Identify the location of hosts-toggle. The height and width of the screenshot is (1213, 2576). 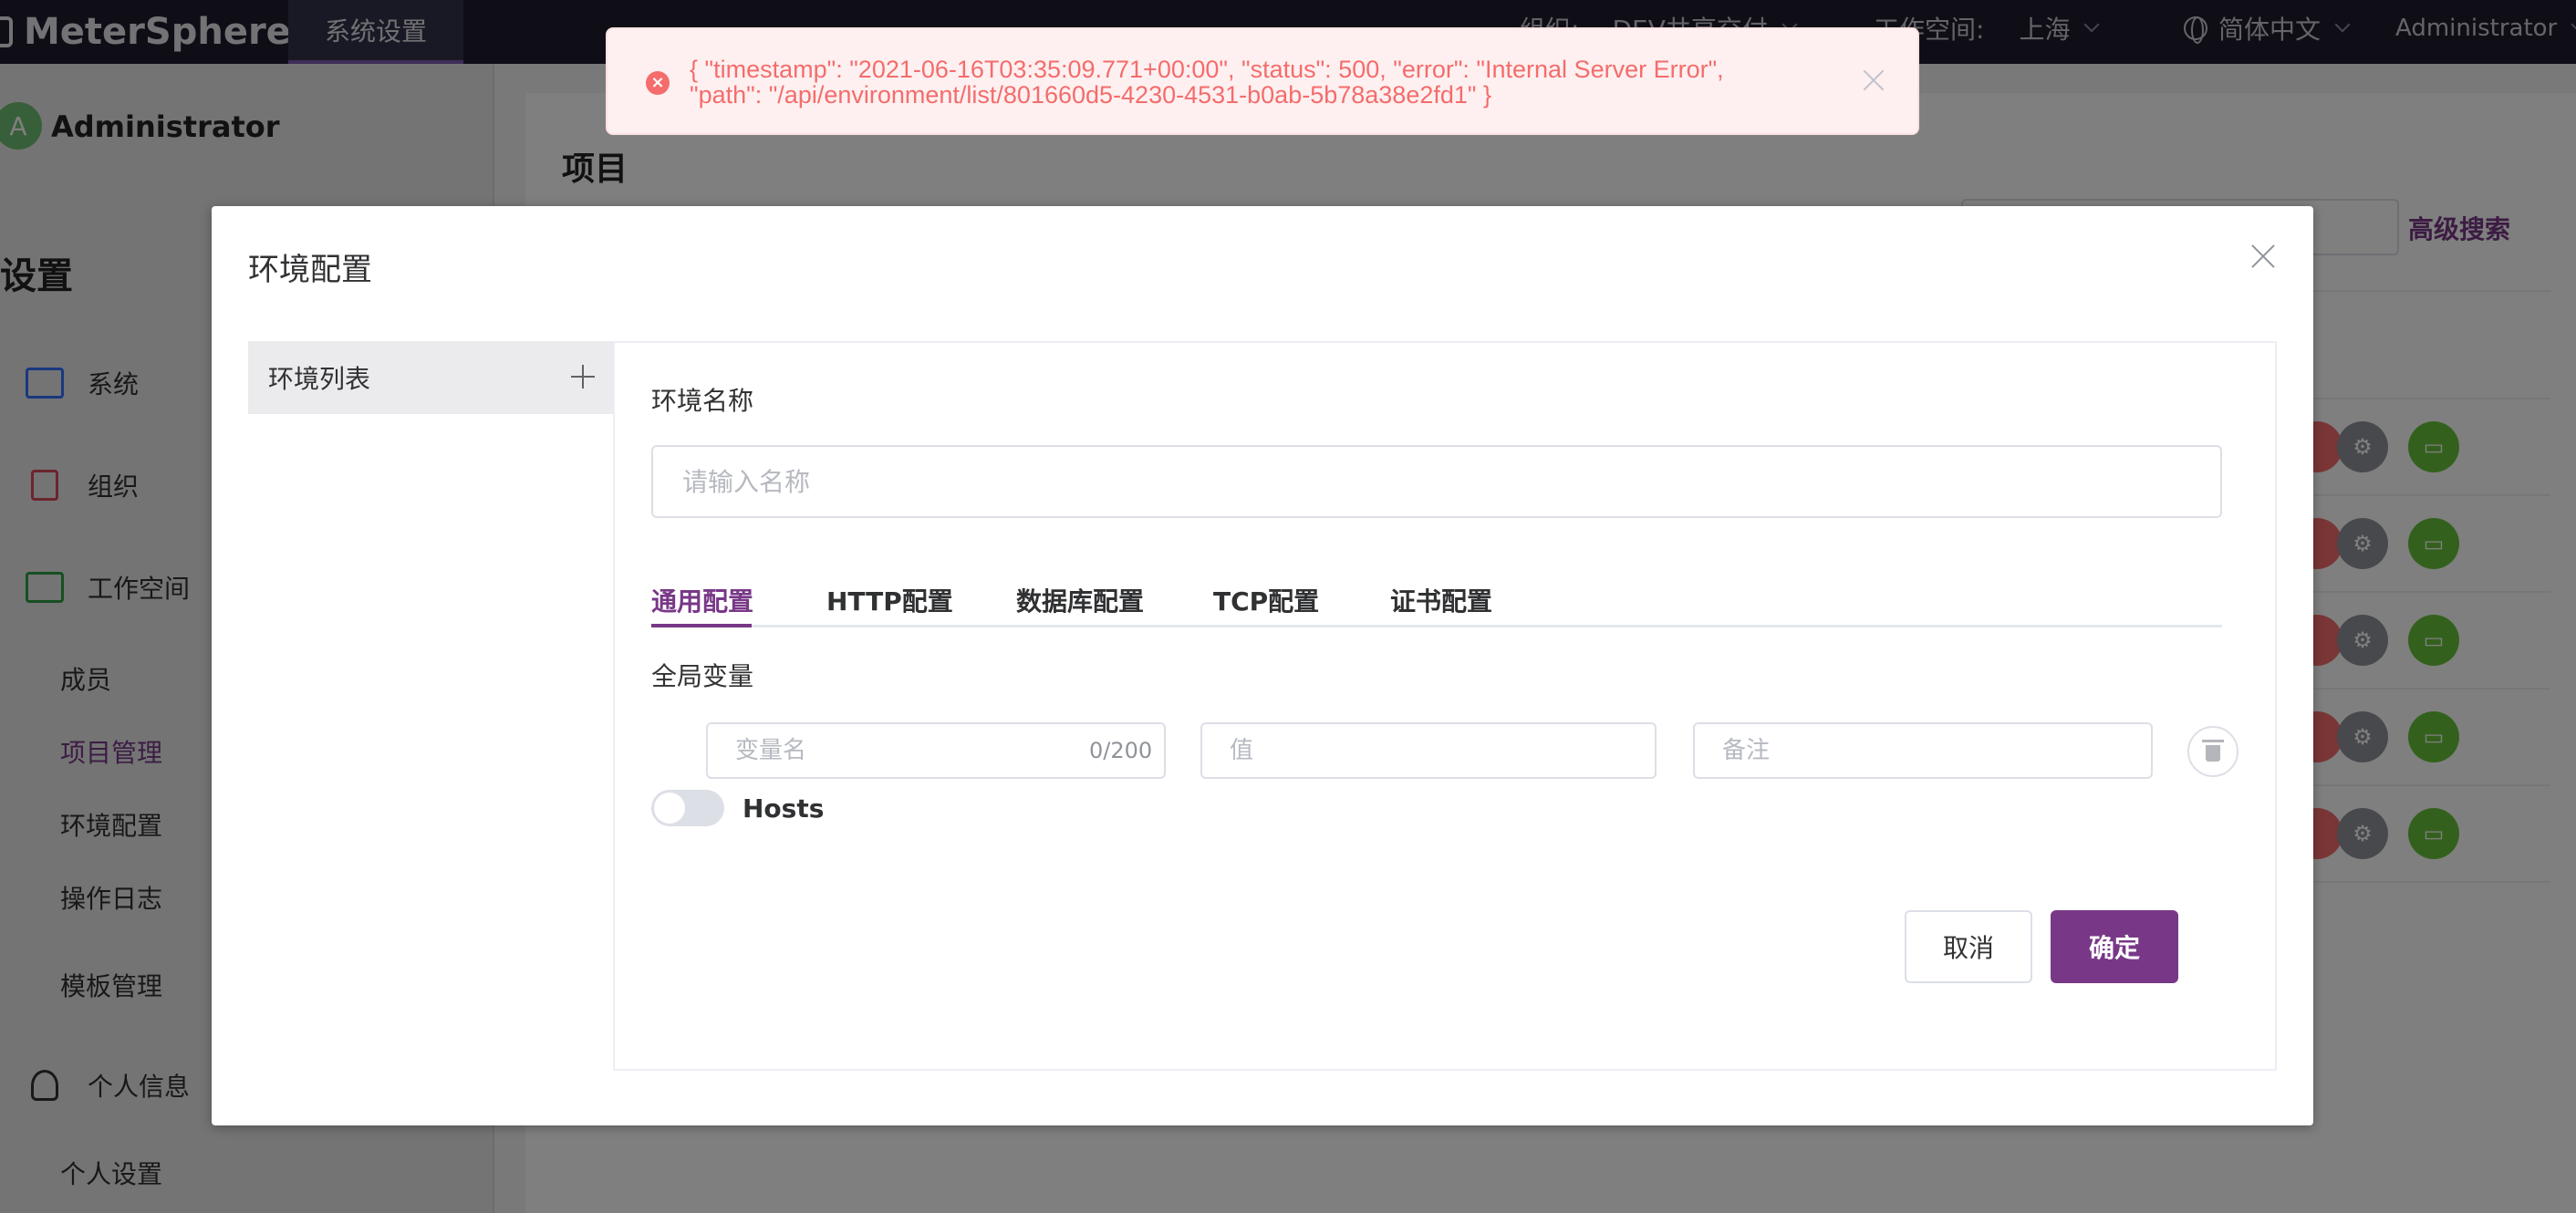
(687, 808).